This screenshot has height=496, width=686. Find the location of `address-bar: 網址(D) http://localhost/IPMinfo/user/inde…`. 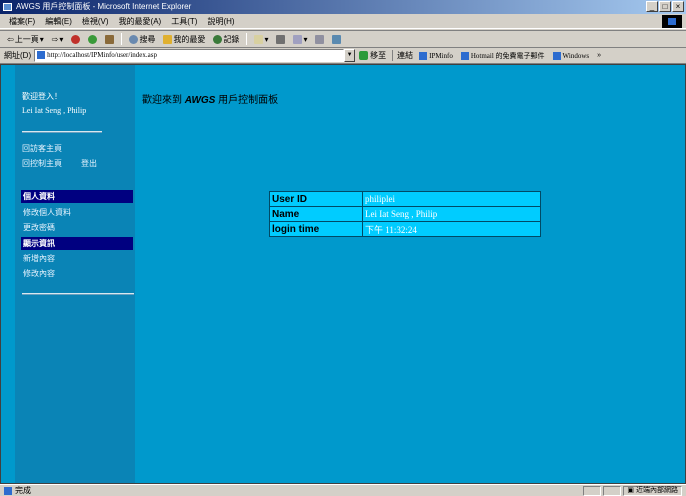

address-bar: 網址(D) http://localhost/IPMinfo/user/inde… is located at coordinates (343, 55).